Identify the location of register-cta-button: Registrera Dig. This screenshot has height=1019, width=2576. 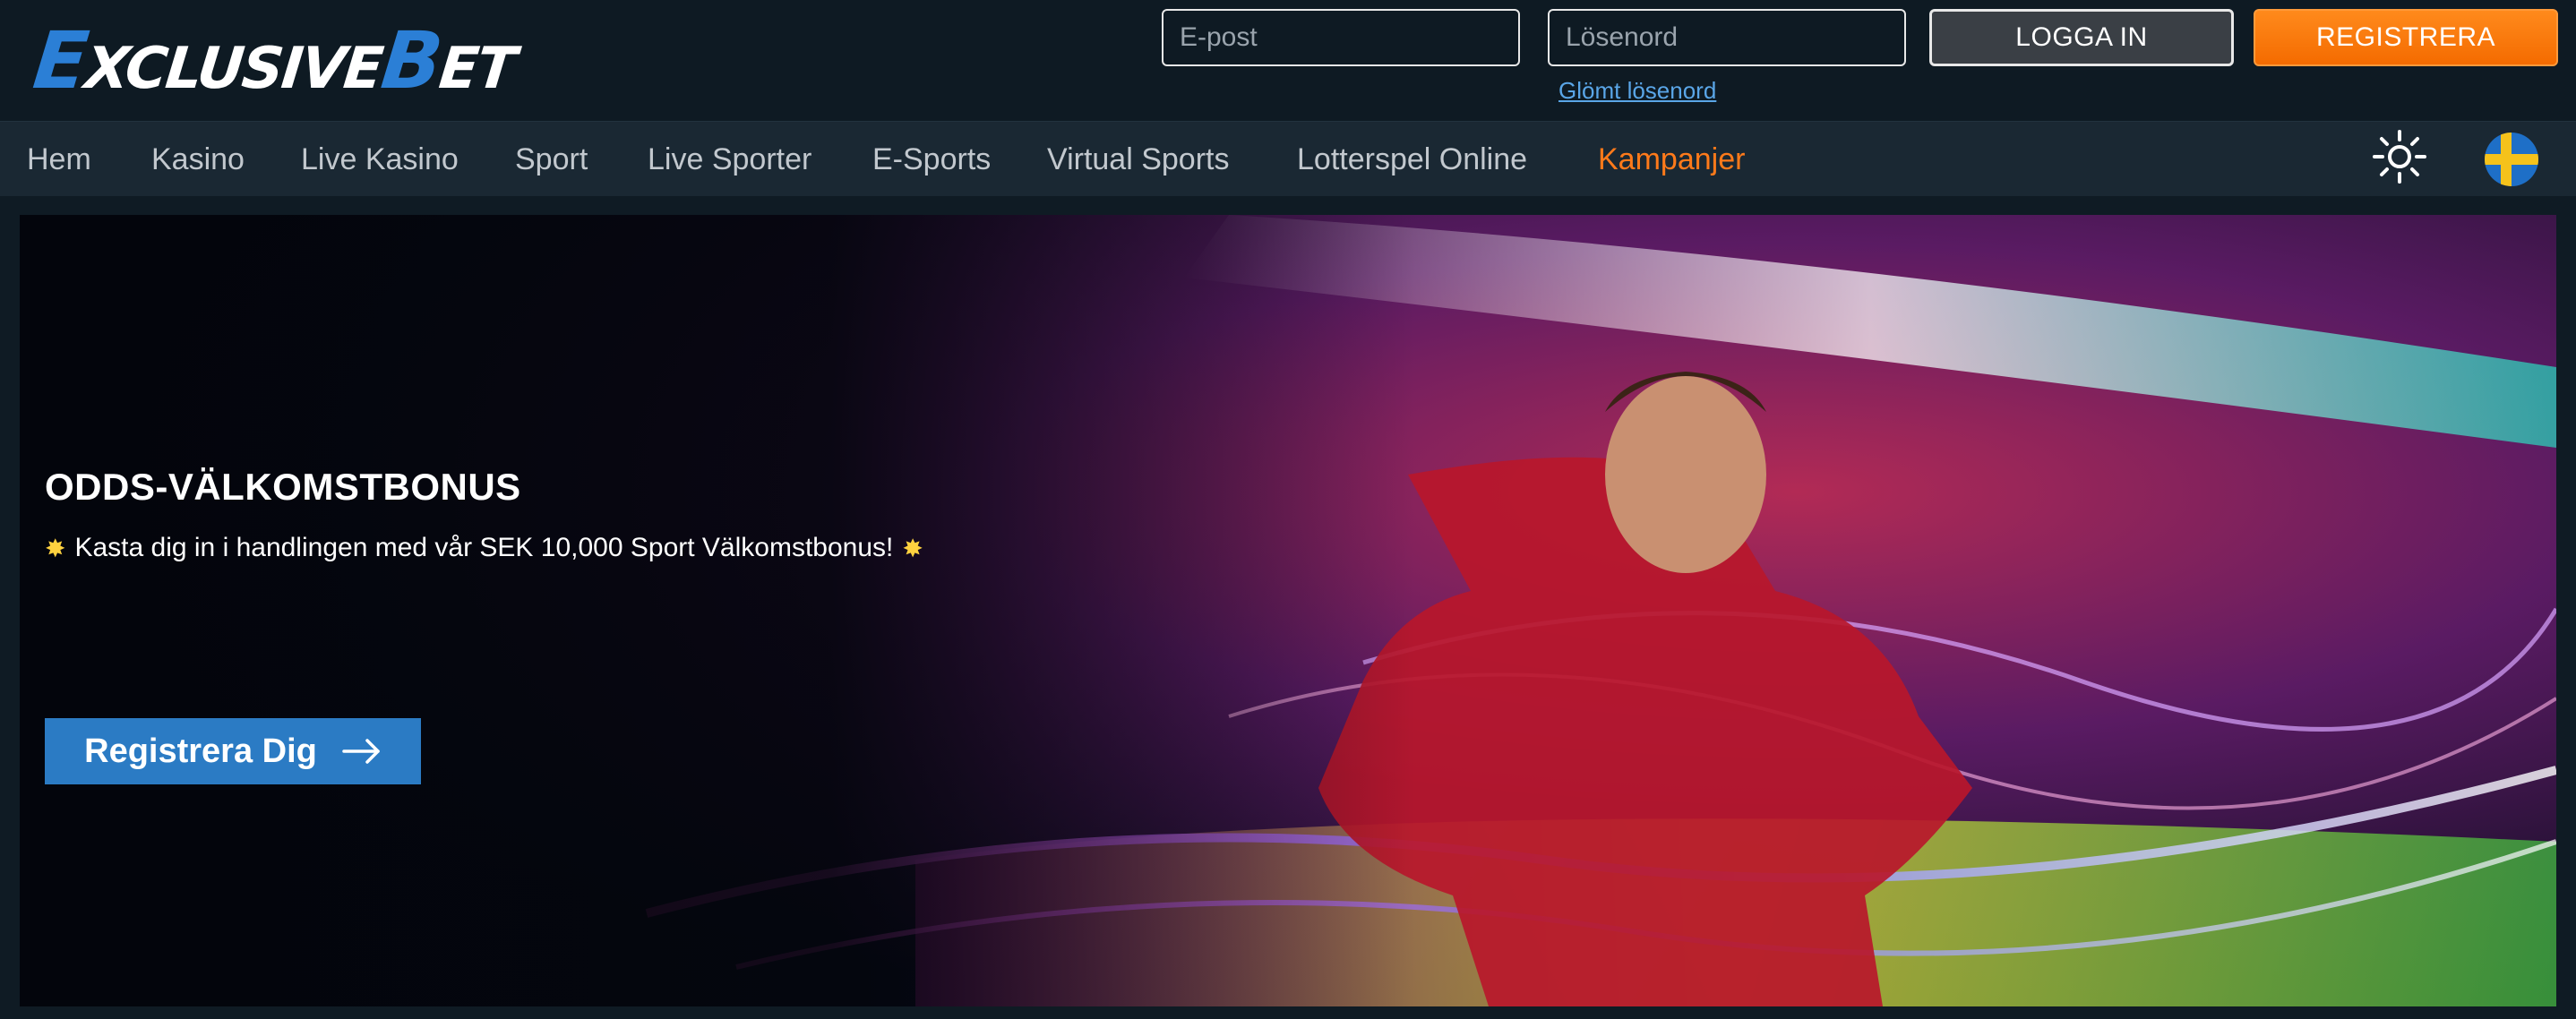
(233, 751).